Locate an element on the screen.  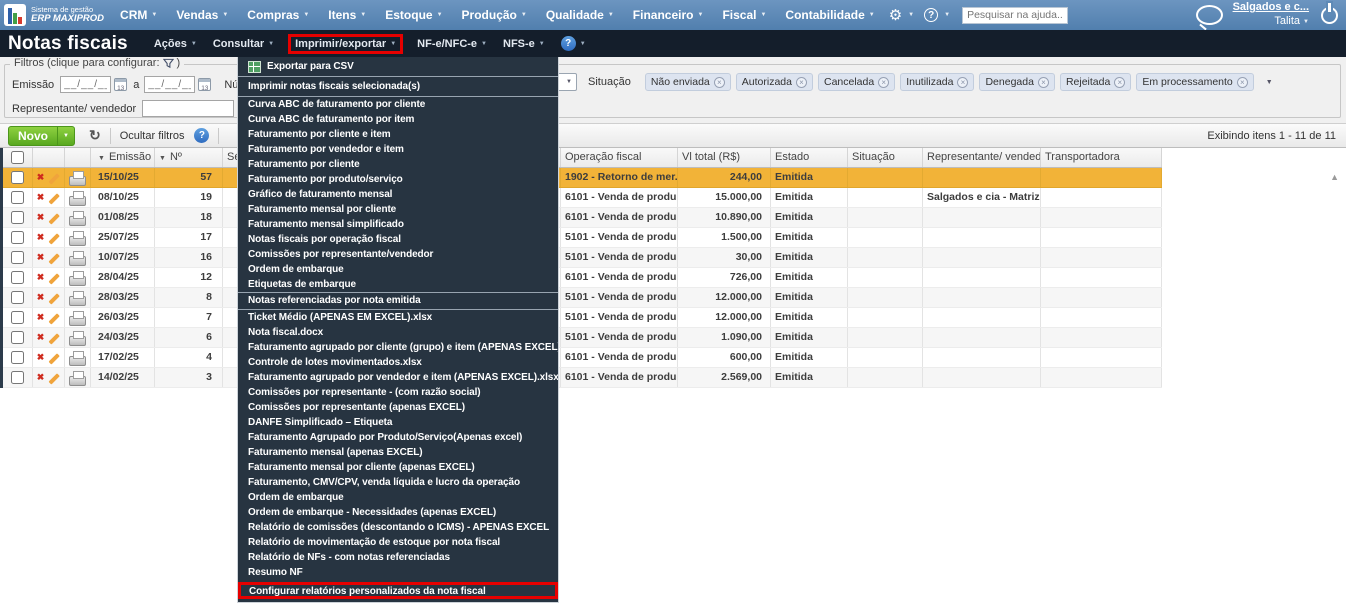
col-estado: Estado is located at coordinates (809, 157).